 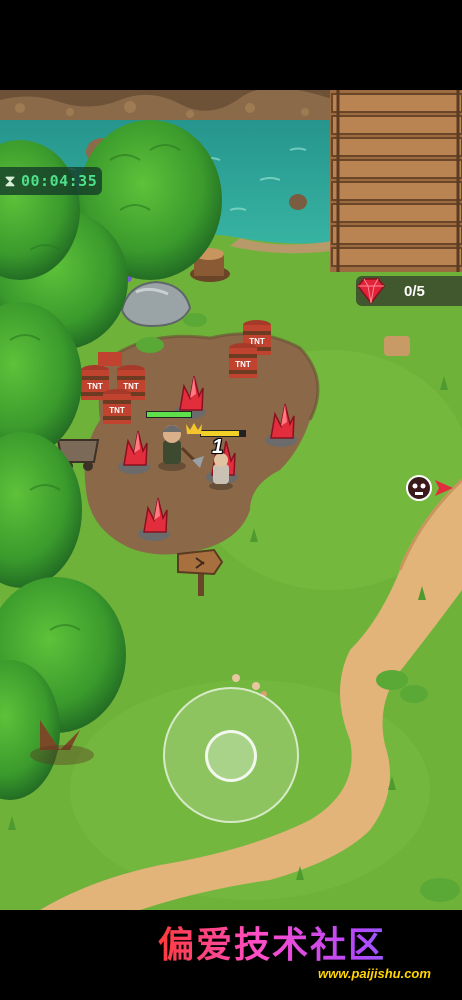 I want to click on countdown-timer: ⧗ 00:04:35, so click(x=51, y=181).